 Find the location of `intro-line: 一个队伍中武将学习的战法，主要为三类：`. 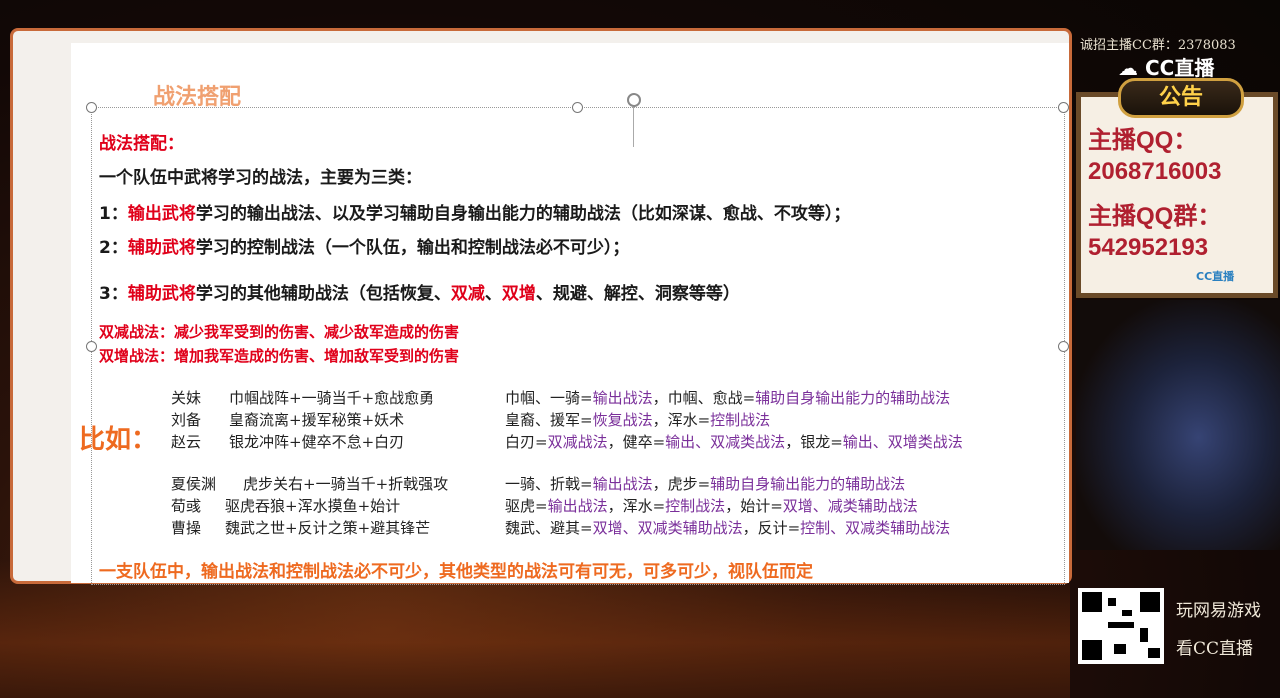

intro-line: 一个队伍中武将学习的战法，主要为三类： is located at coordinates (260, 178).